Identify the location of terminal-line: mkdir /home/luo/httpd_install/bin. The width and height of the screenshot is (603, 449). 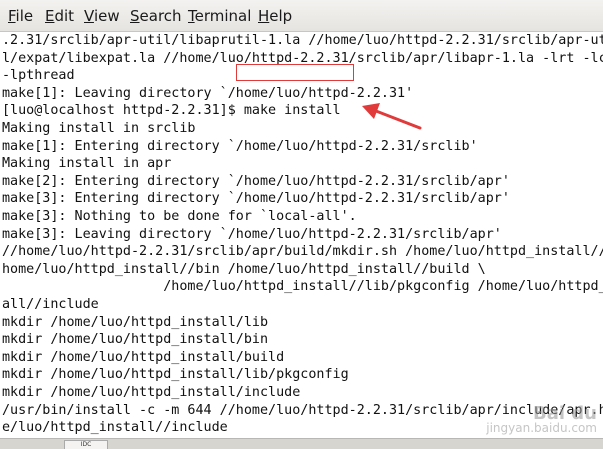
(135, 340).